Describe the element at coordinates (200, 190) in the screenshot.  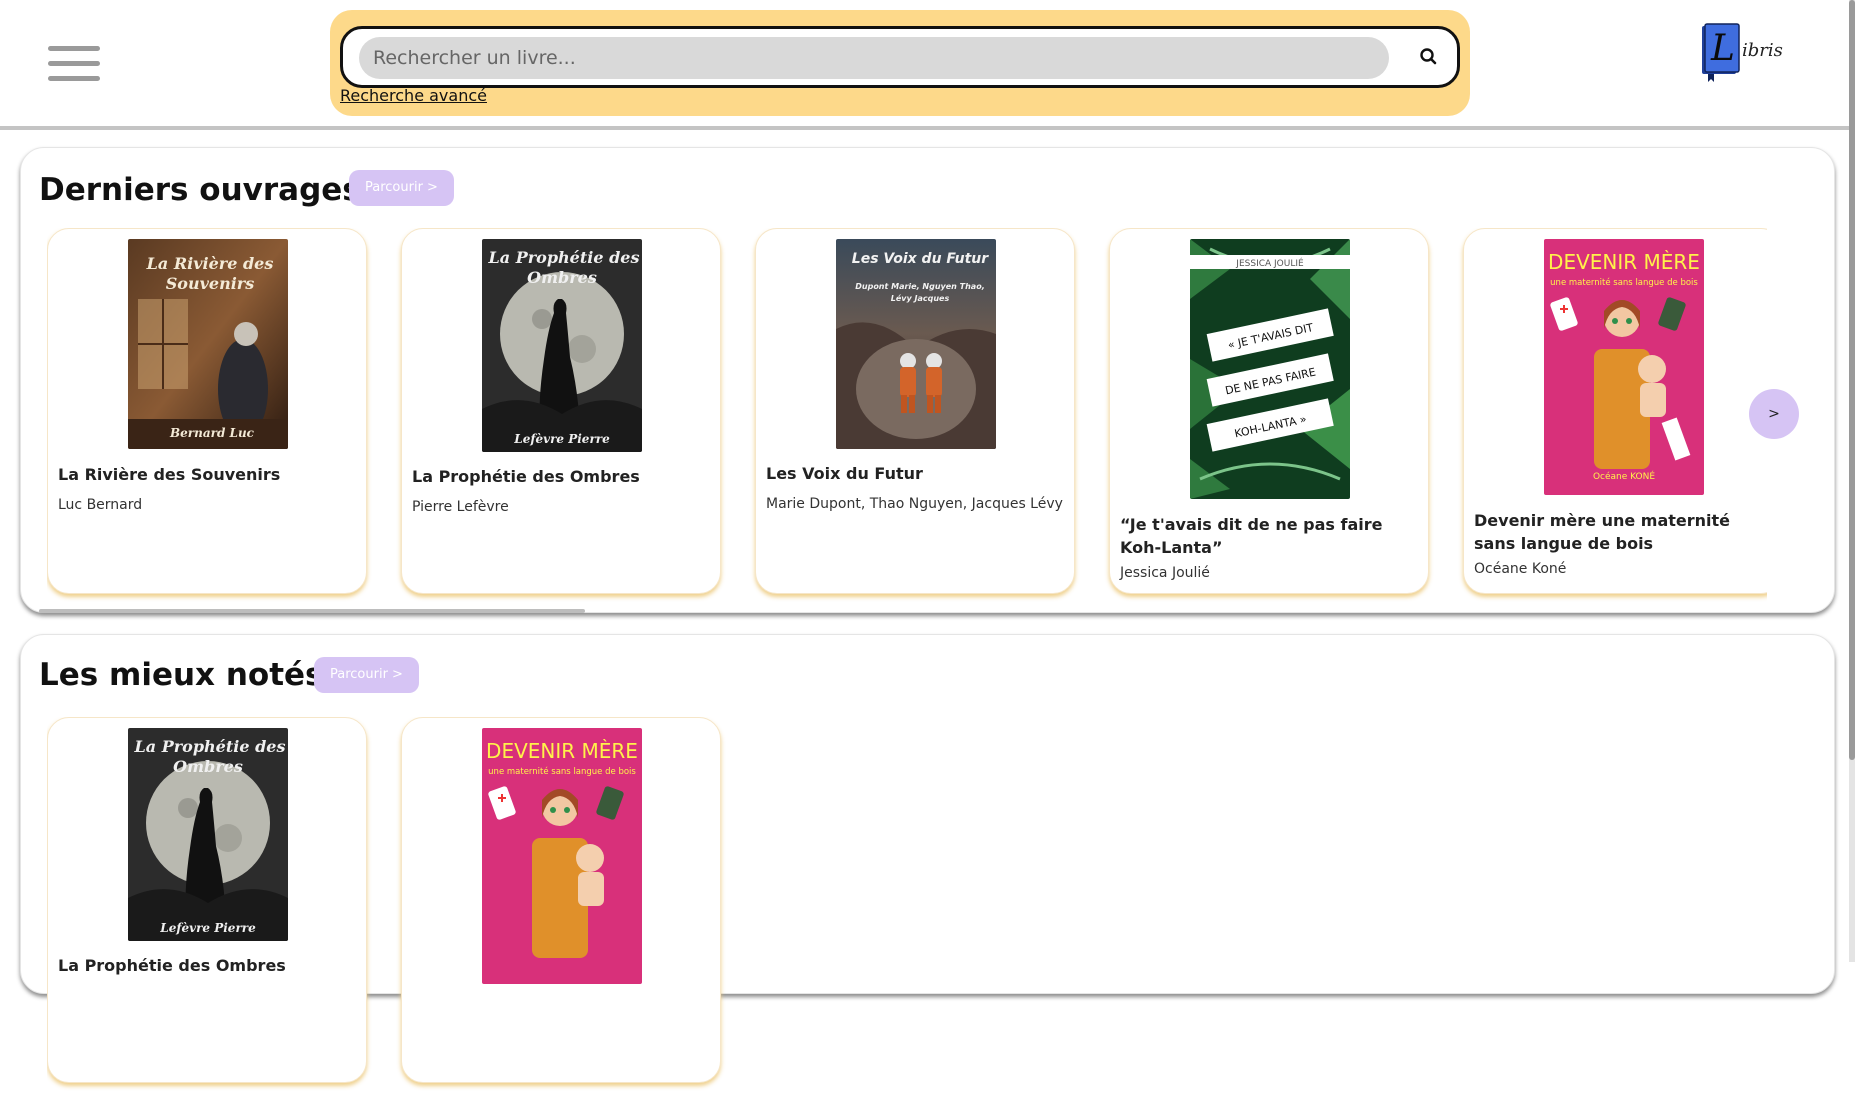
I see `section-title: Derniers ouvrages` at that location.